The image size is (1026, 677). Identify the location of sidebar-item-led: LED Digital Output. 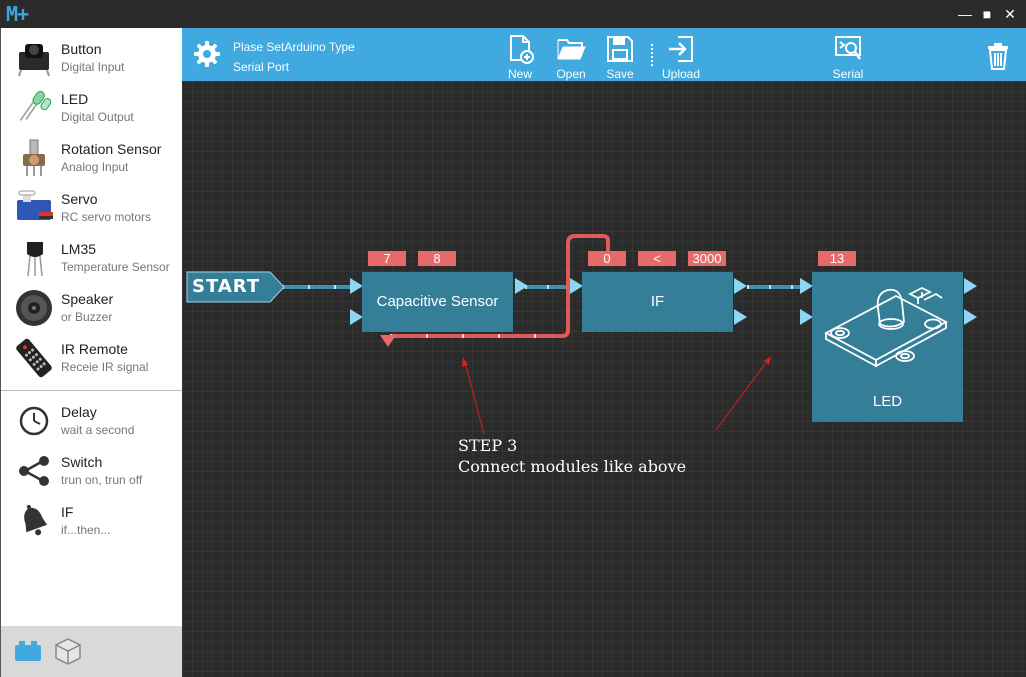
(92, 107).